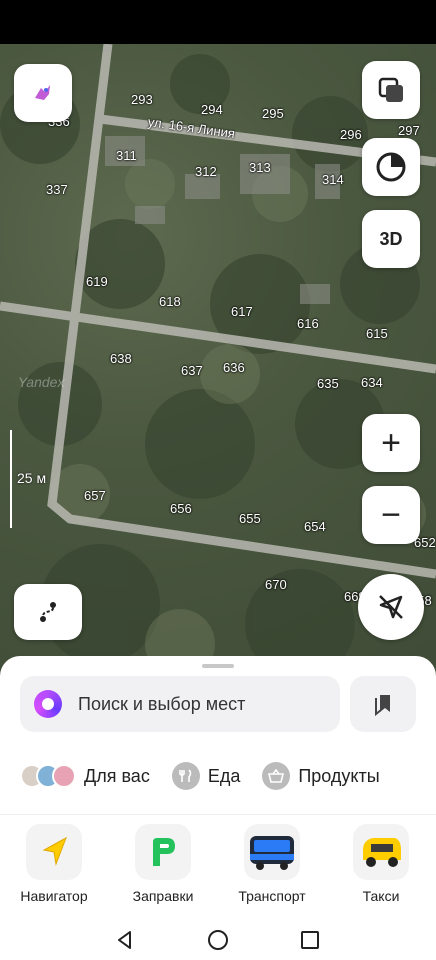 The height and width of the screenshot is (960, 436). I want to click on plot-number: 618, so click(170, 301).